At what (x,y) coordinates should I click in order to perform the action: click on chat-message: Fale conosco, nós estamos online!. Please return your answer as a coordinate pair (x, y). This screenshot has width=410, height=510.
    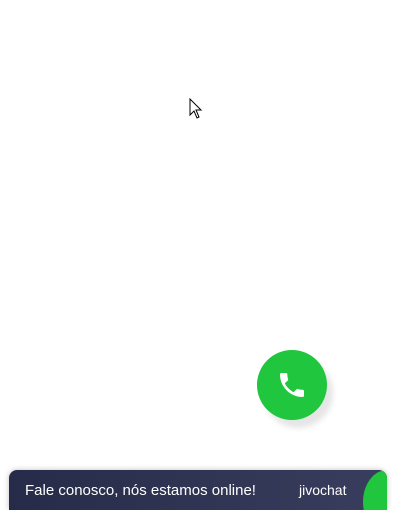
    Looking at the image, I should click on (140, 490).